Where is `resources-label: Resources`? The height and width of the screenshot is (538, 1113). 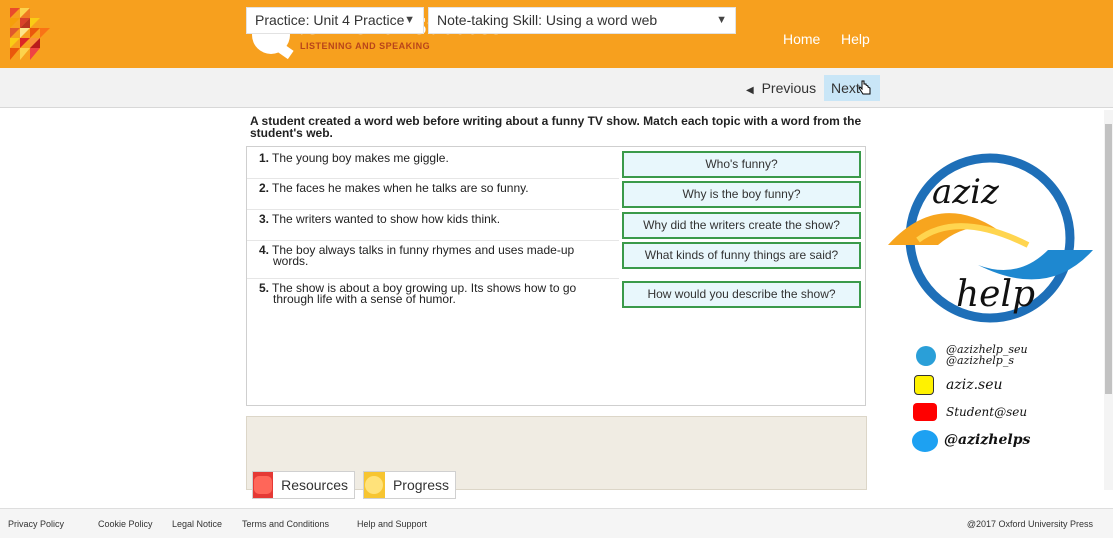
resources-label: Resources is located at coordinates (314, 485).